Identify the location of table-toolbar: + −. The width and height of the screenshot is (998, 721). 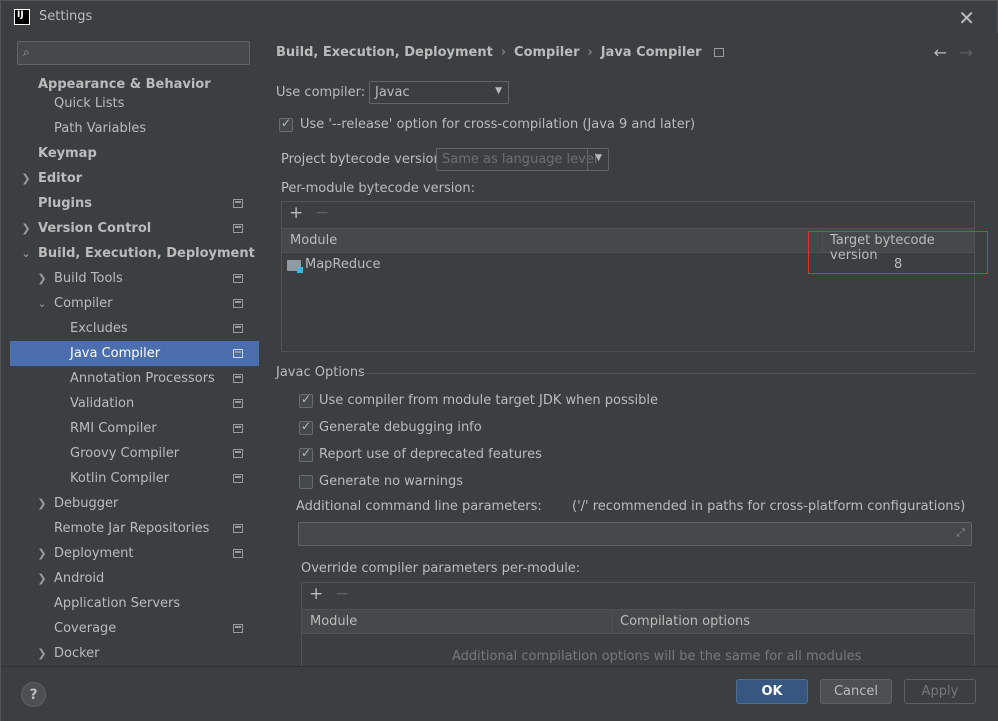
(628, 215).